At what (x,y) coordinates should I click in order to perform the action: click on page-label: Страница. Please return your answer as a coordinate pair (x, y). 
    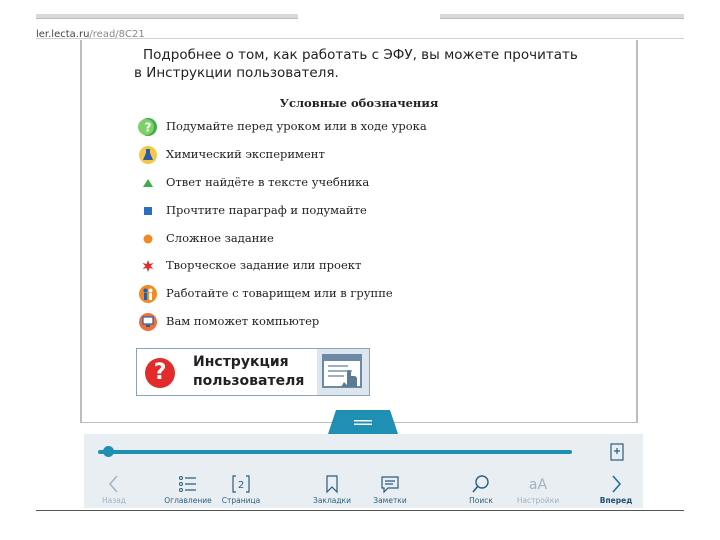
    Looking at the image, I should click on (241, 500).